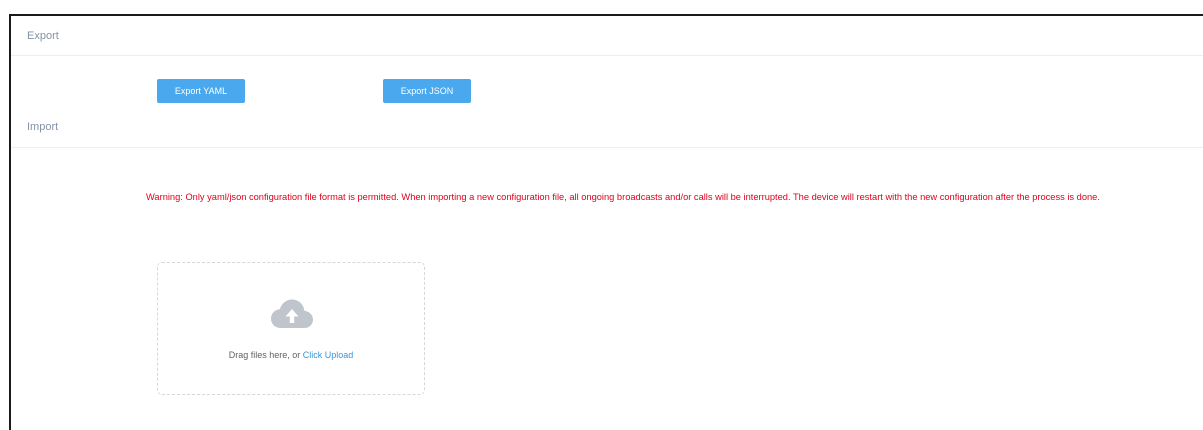 The image size is (1203, 430). I want to click on upload-prompt: Drag files here, or Click Upload, so click(291, 355).